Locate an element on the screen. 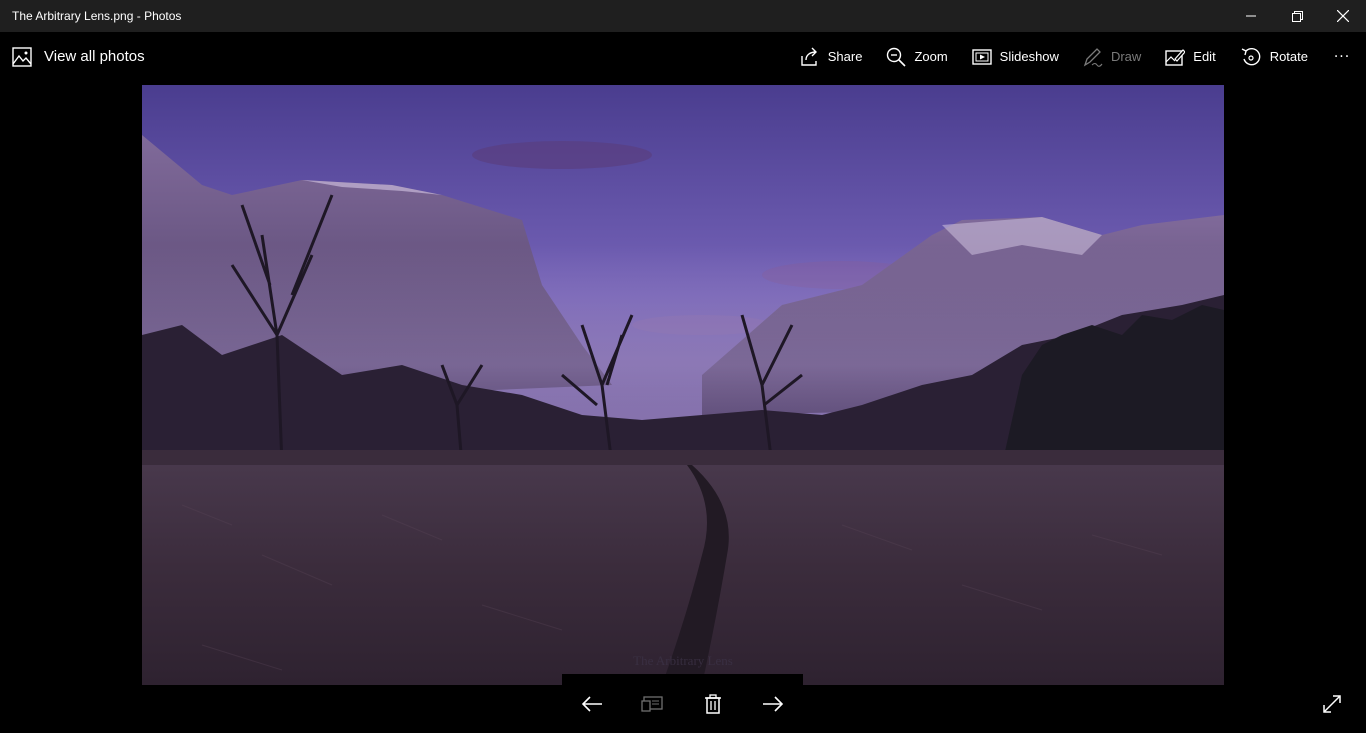 The height and width of the screenshot is (733, 1366). previous-photo-button is located at coordinates (592, 704).